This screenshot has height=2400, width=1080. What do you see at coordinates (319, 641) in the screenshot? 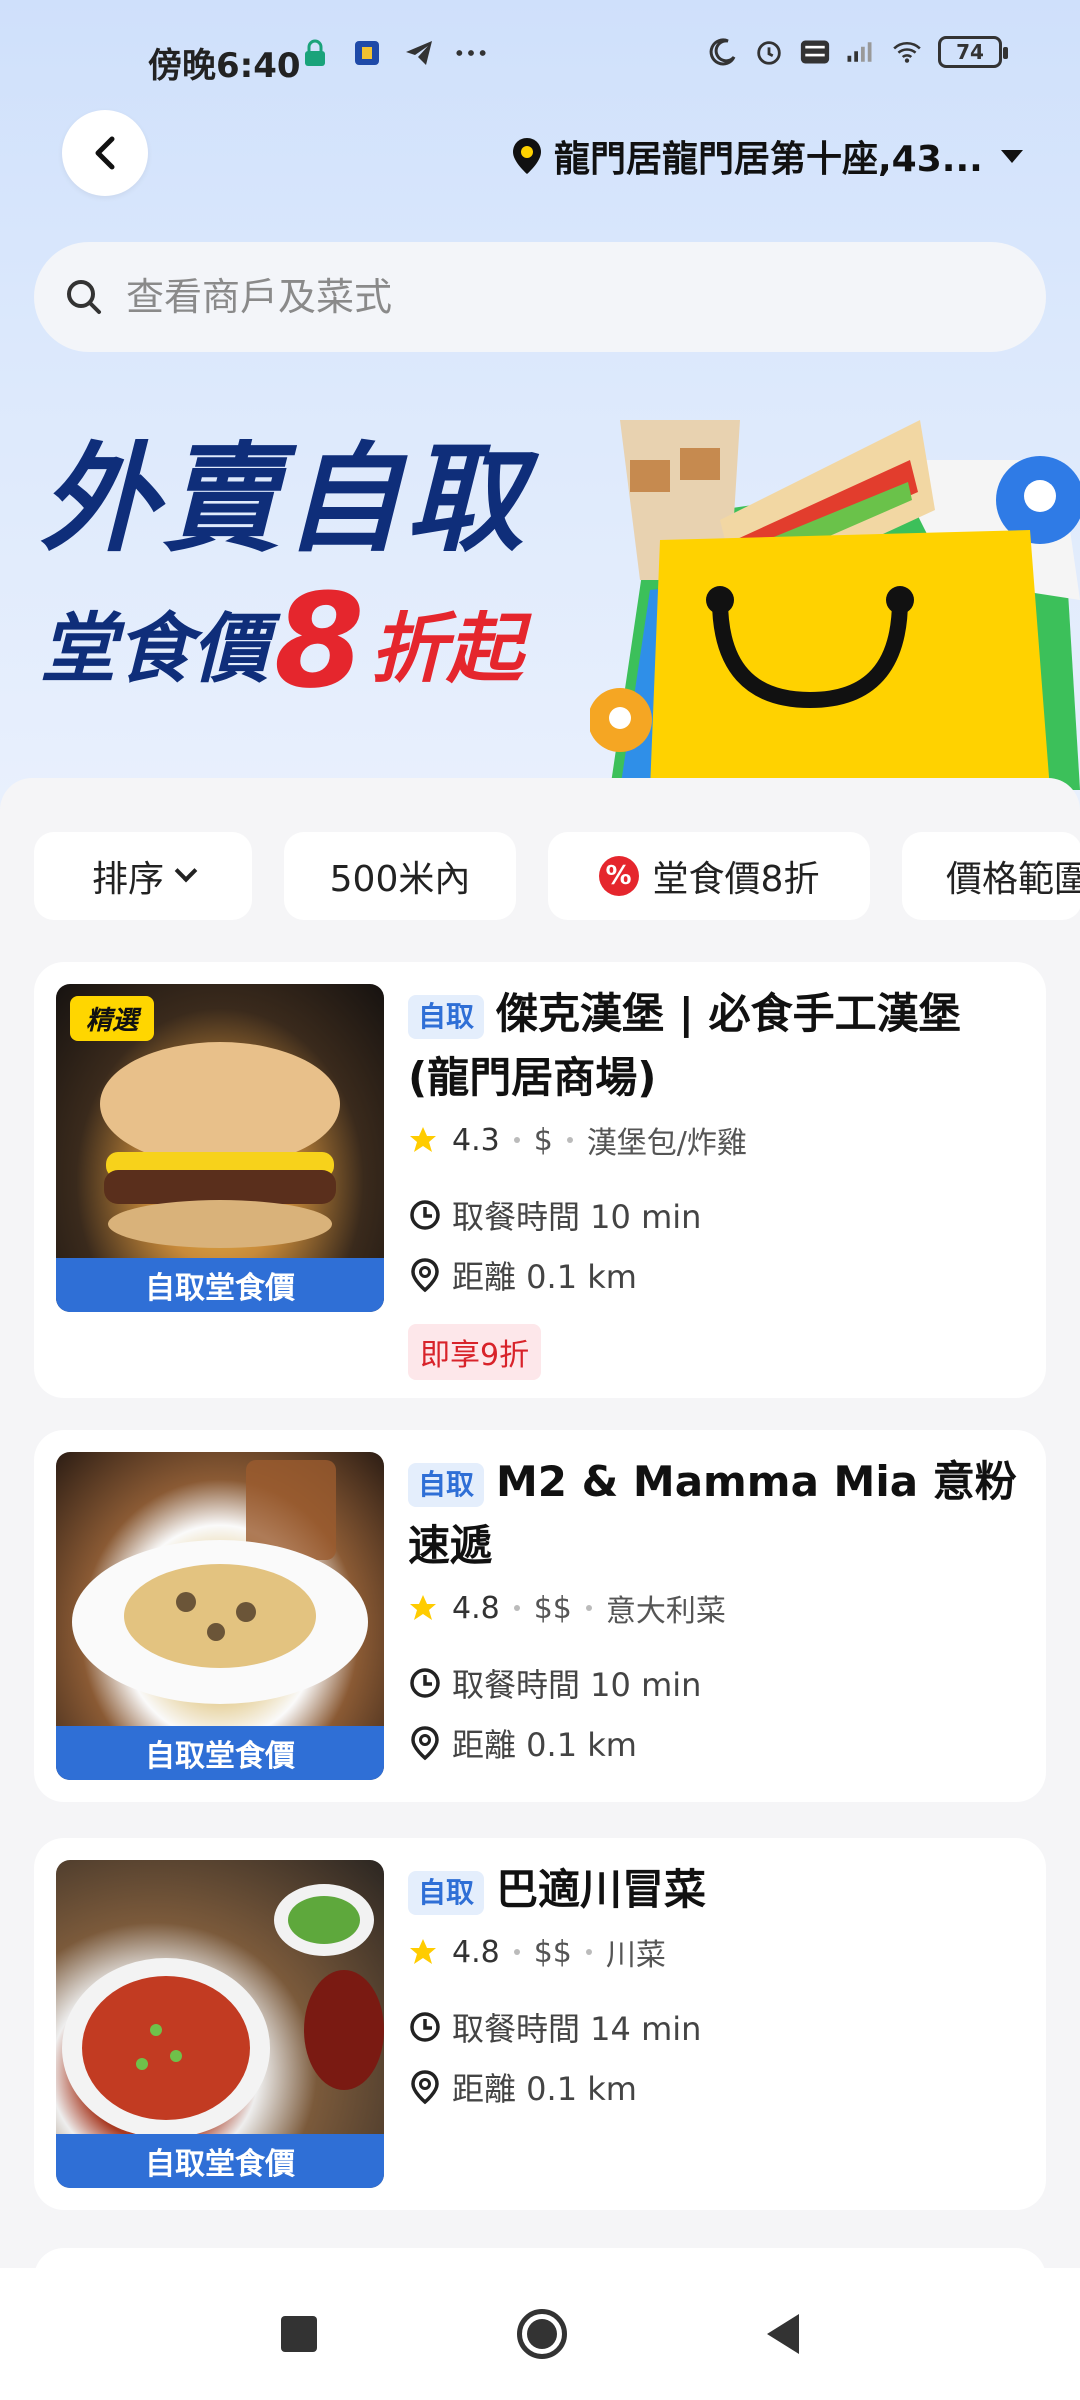
I see `promo-number: 8` at bounding box center [319, 641].